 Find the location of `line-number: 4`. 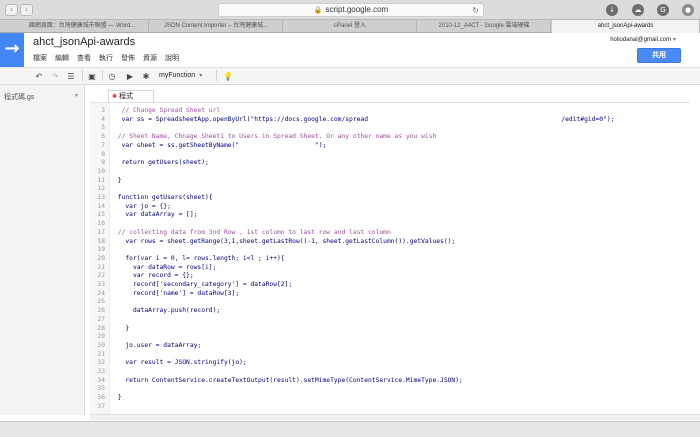

line-number: 4 is located at coordinates (103, 119).